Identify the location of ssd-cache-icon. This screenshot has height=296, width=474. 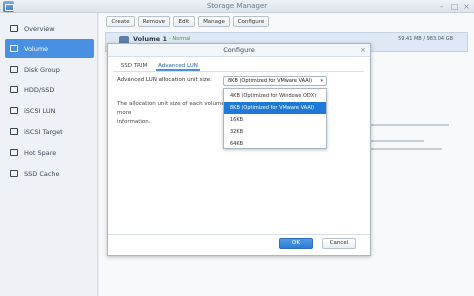
(14, 174).